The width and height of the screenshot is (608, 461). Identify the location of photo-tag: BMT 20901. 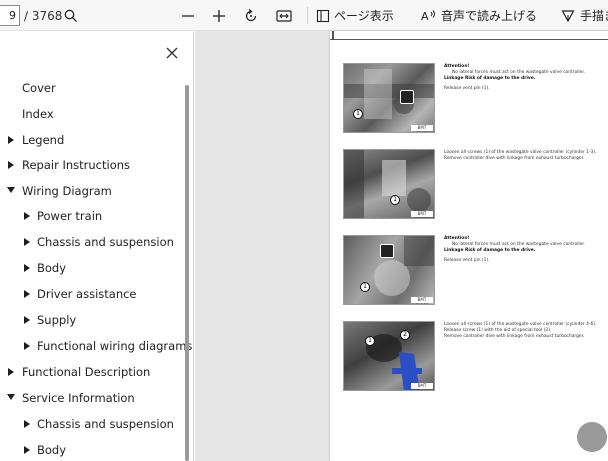
(422, 128).